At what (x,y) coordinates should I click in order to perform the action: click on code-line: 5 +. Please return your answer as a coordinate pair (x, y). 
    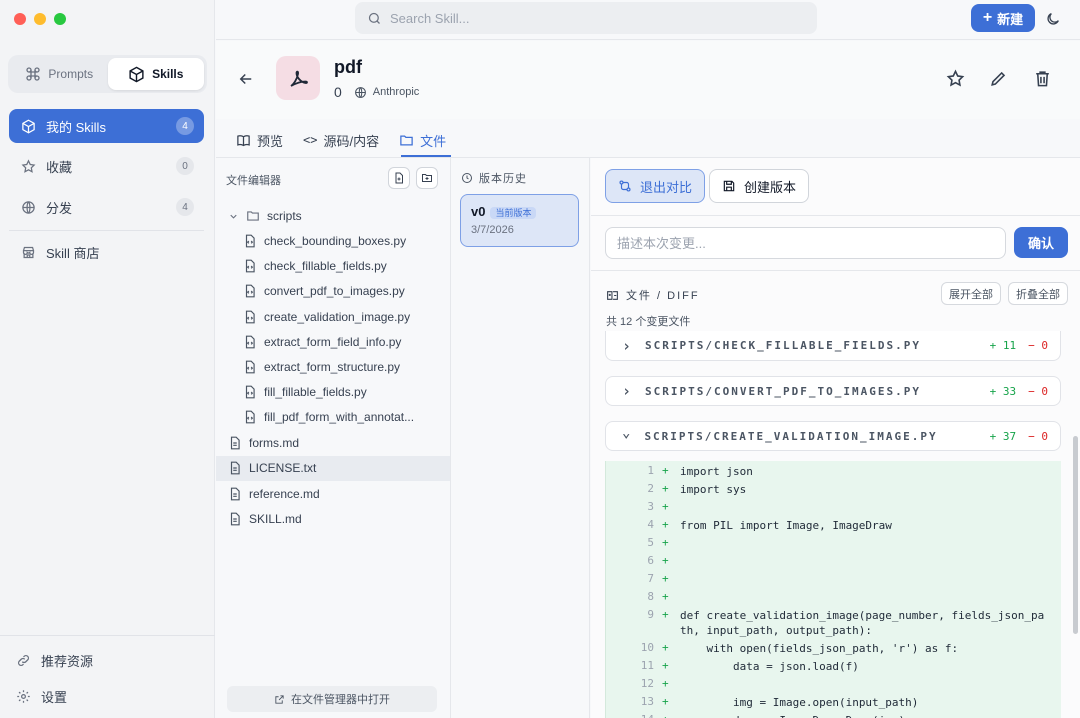
    Looking at the image, I should click on (830, 542).